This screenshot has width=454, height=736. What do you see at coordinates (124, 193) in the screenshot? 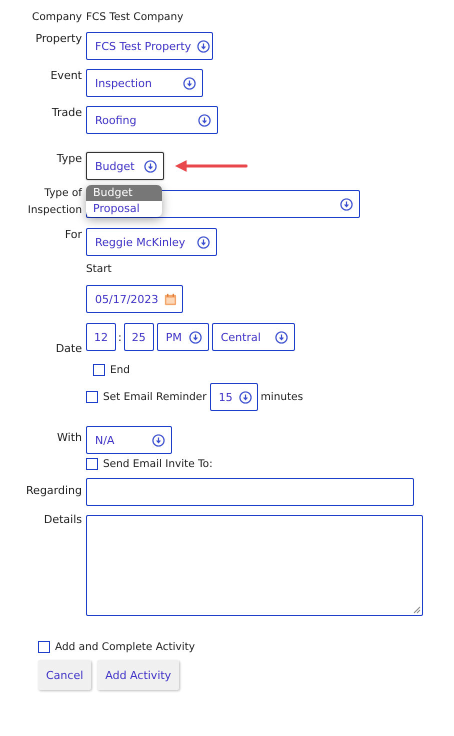
I see `dropdown-option: Budget` at bounding box center [124, 193].